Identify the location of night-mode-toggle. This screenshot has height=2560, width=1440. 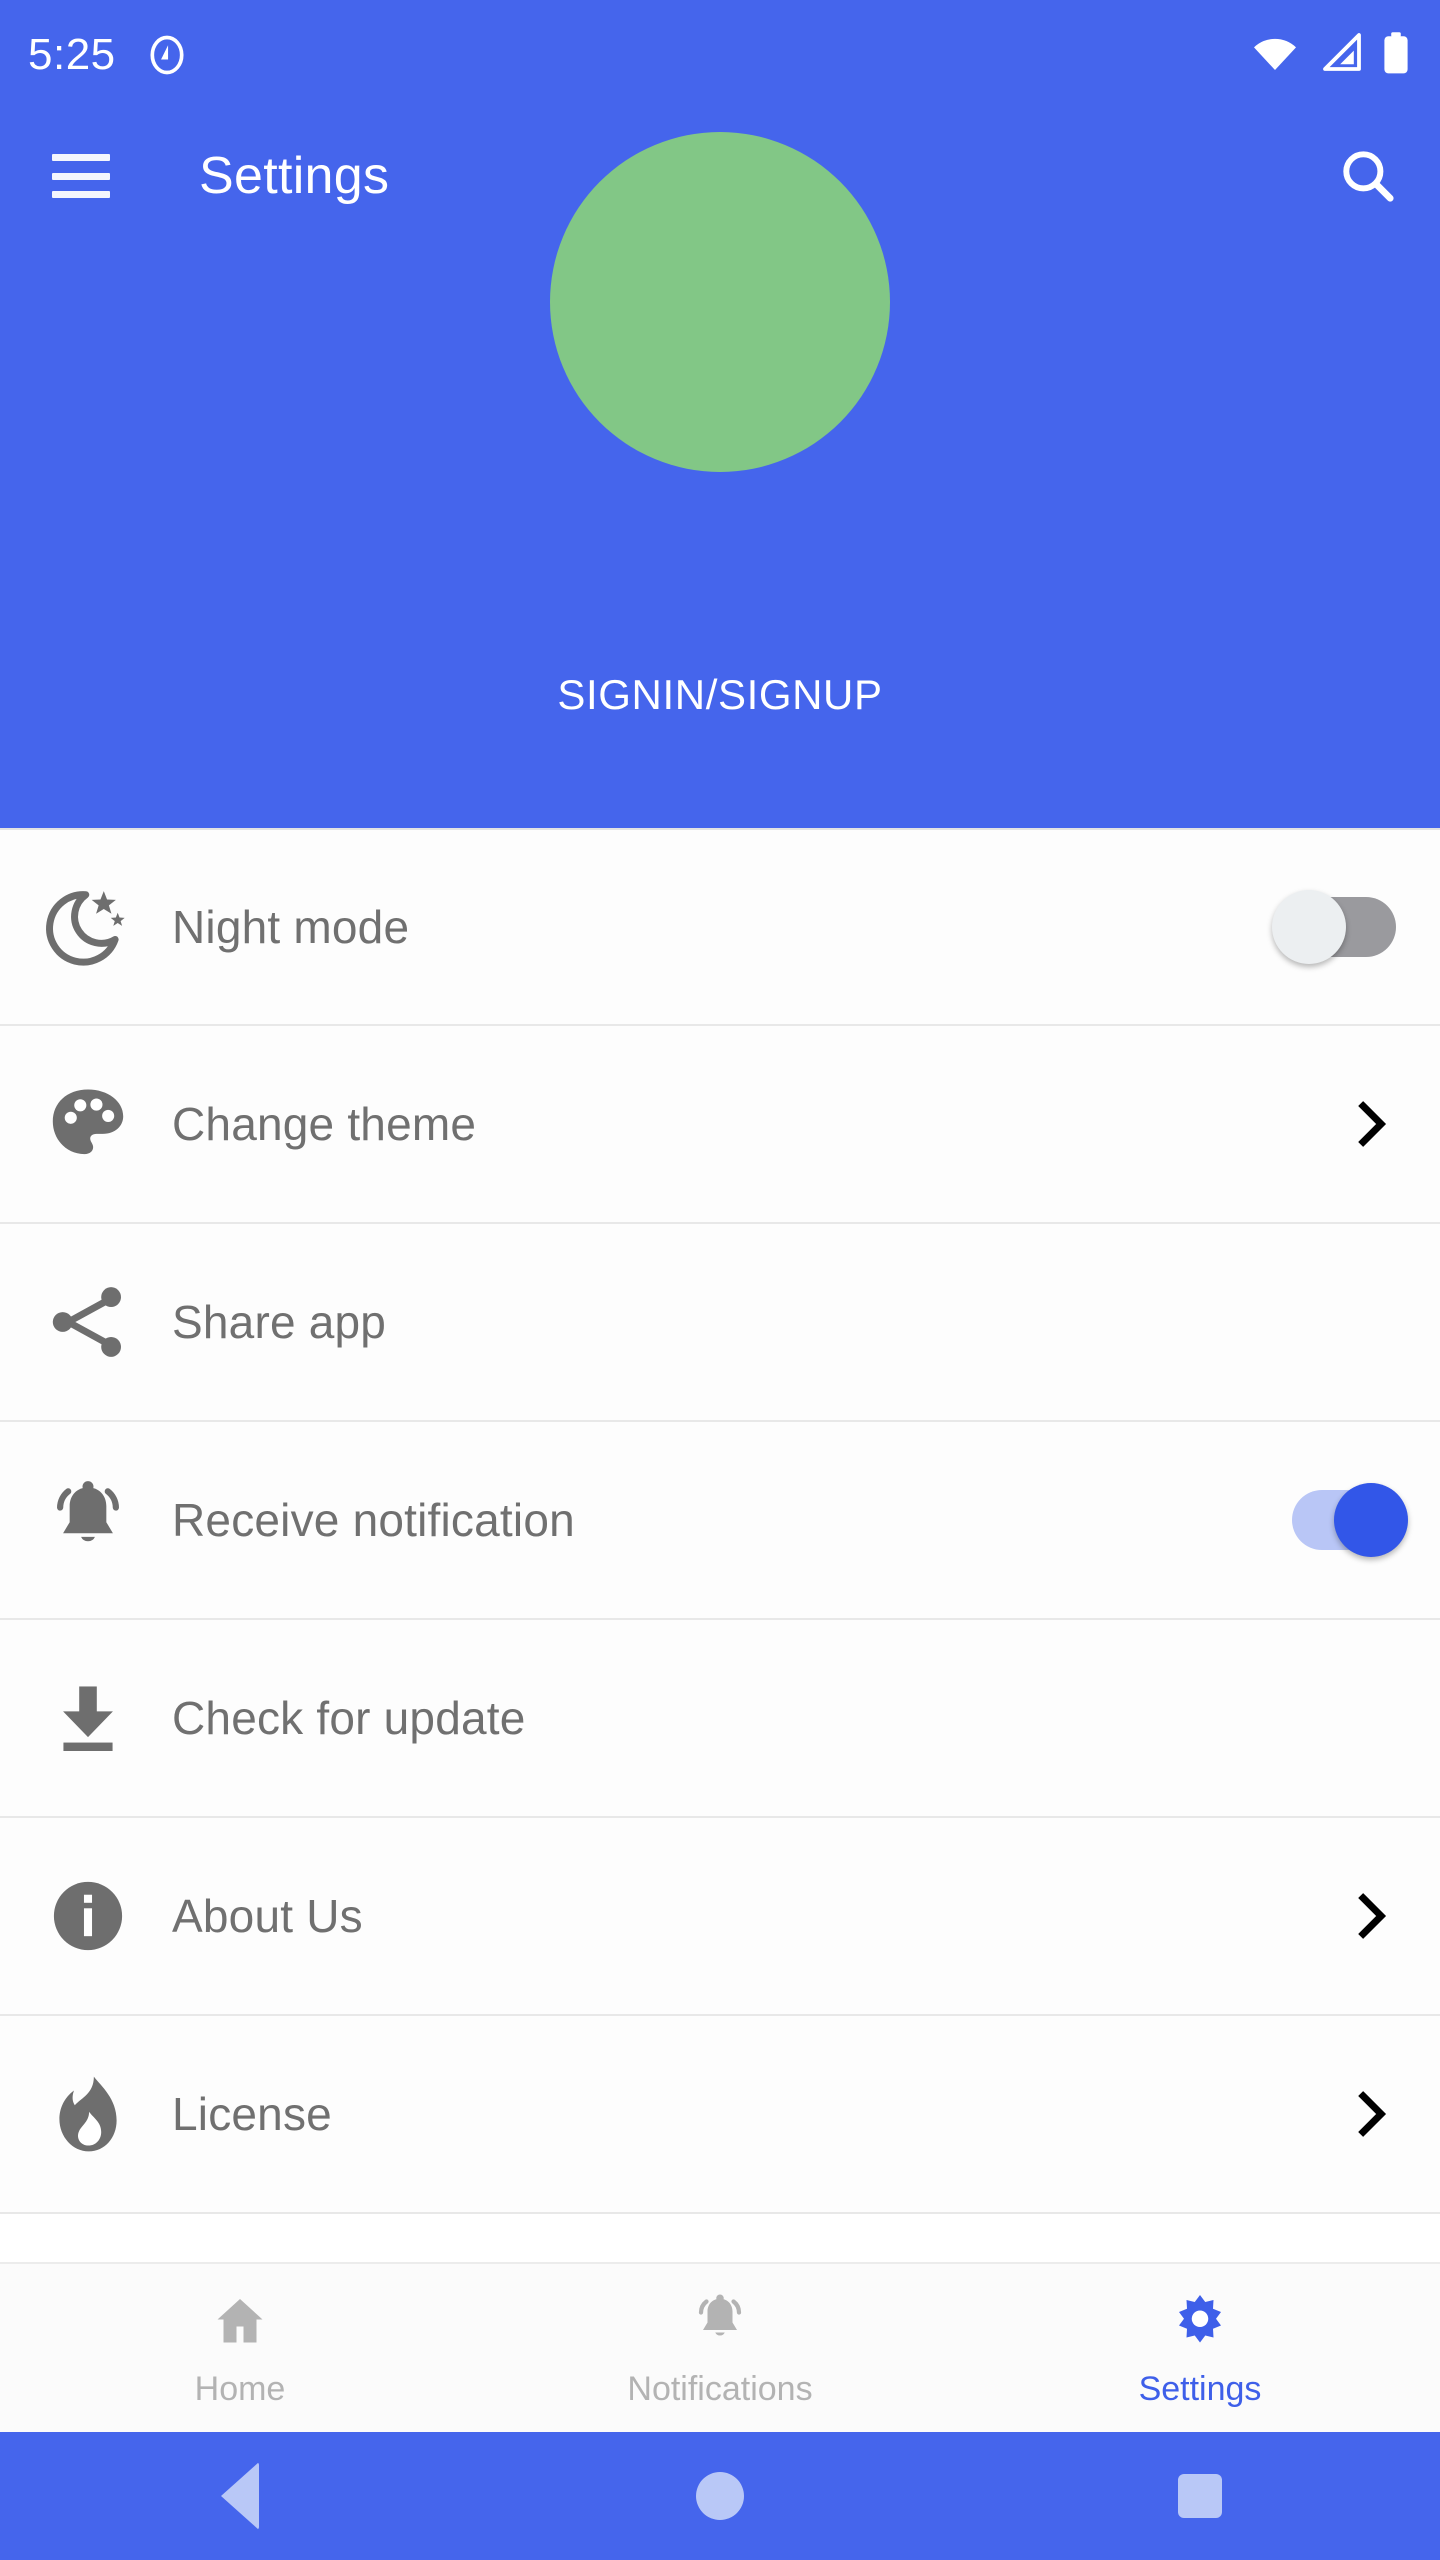
(1335, 927).